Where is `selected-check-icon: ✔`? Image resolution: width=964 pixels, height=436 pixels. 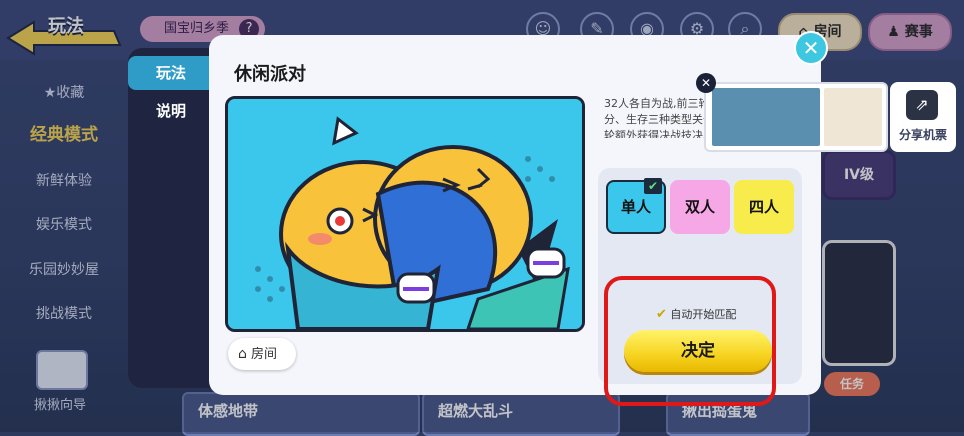
selected-check-icon: ✔ is located at coordinates (653, 186).